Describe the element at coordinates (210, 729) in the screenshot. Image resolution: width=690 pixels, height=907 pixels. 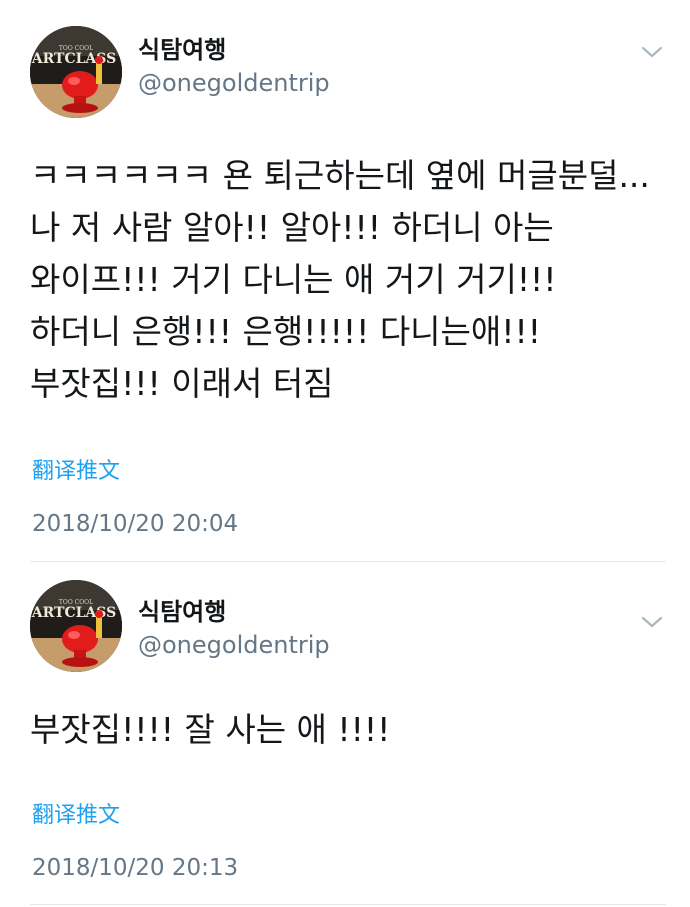
I see `tweet-text: 부잣집!!!! 잘 사는 애 !!!!` at that location.